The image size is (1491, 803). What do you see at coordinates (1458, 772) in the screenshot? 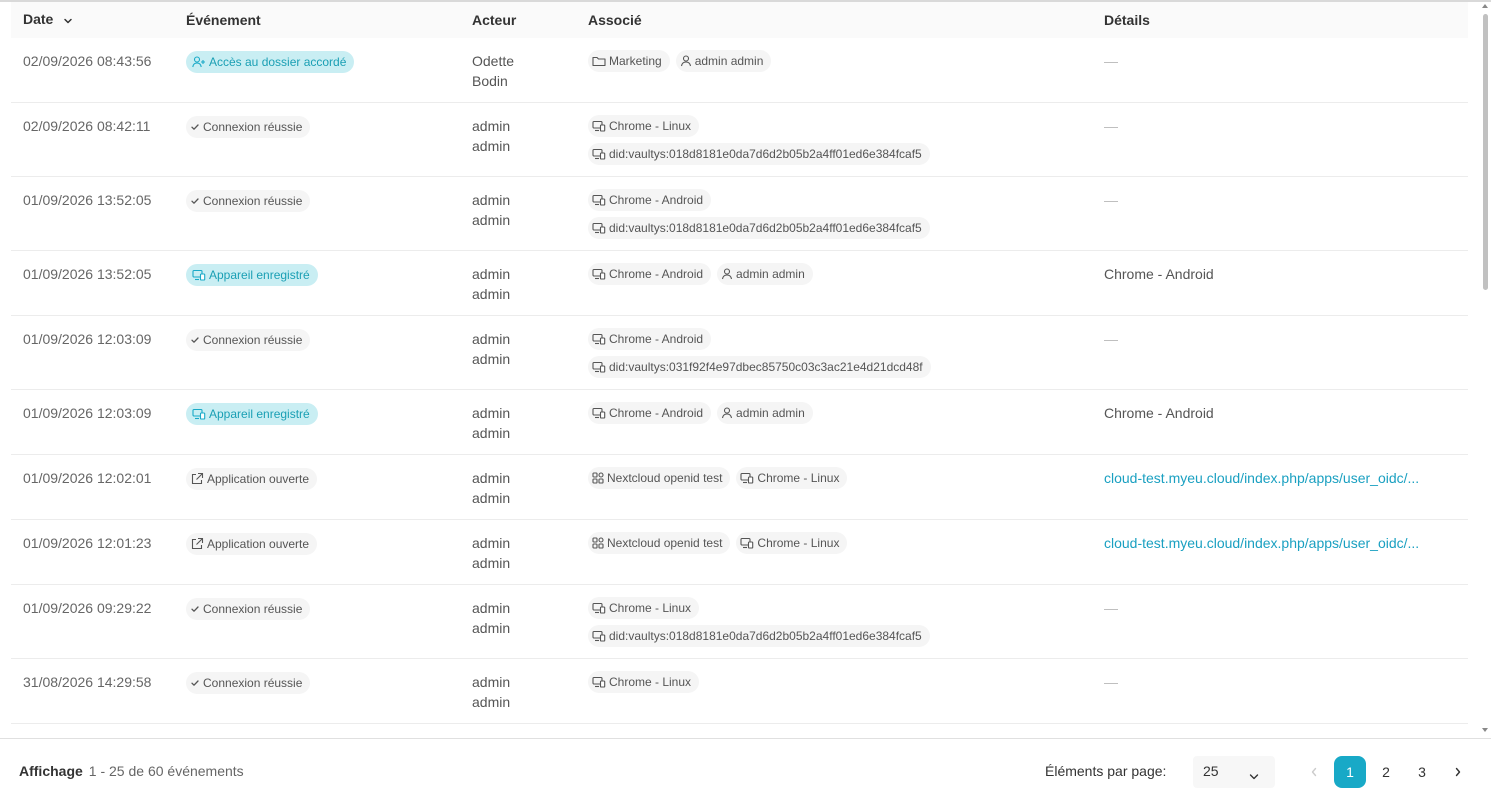
I see `next-page-button` at bounding box center [1458, 772].